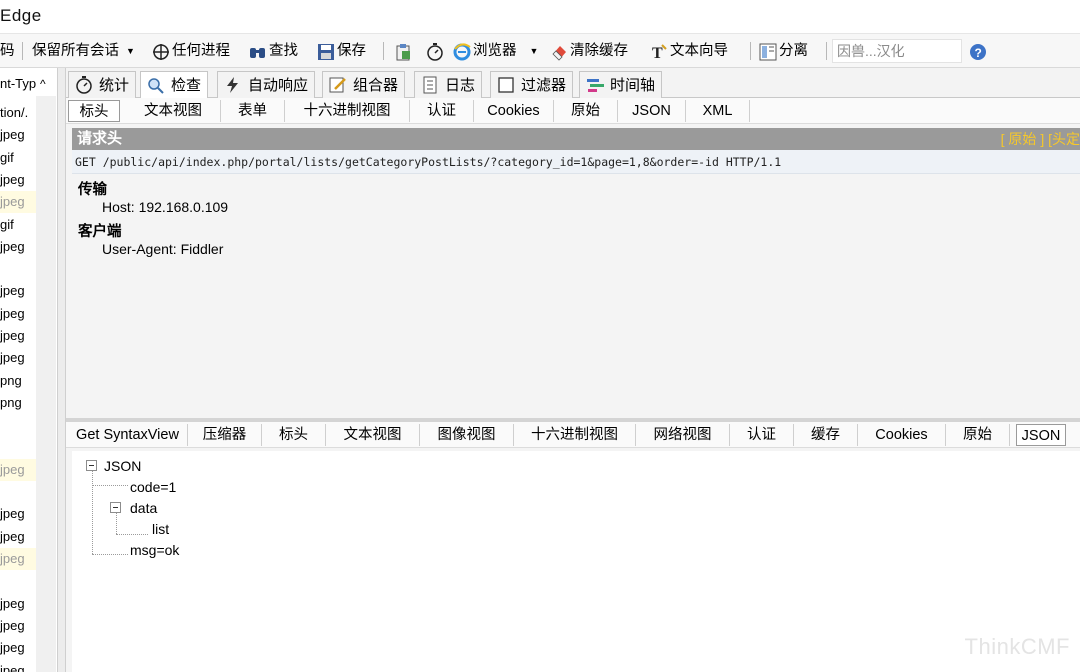  Describe the element at coordinates (162, 249) in the screenshot. I see `header-user-agent: User-Agent: Fiddler` at that location.